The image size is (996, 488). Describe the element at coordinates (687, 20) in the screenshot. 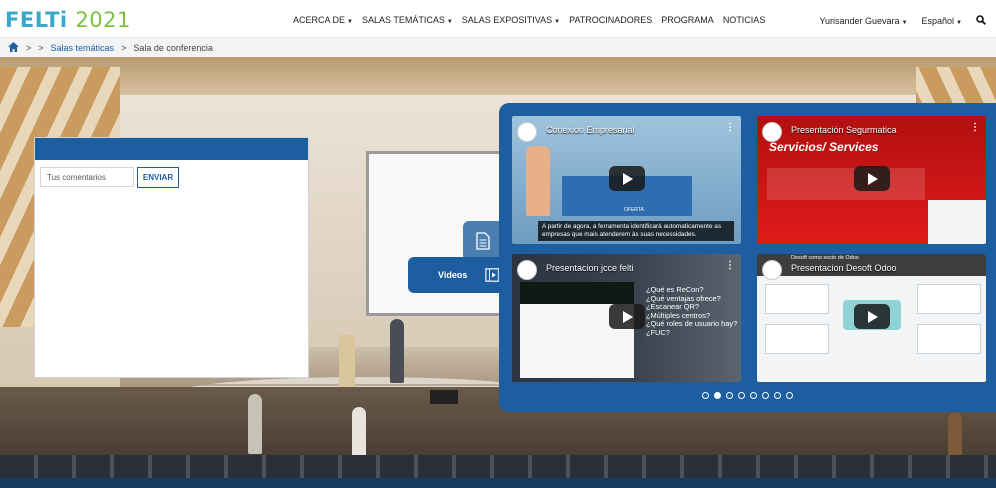

I see `nav-programa: PROGRAMA` at that location.